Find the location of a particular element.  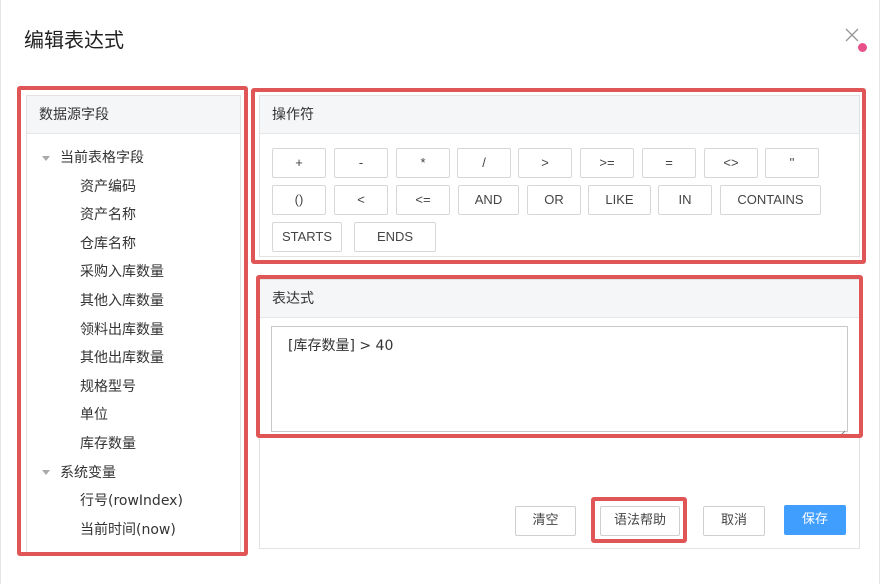

operator-button: = is located at coordinates (669, 163).